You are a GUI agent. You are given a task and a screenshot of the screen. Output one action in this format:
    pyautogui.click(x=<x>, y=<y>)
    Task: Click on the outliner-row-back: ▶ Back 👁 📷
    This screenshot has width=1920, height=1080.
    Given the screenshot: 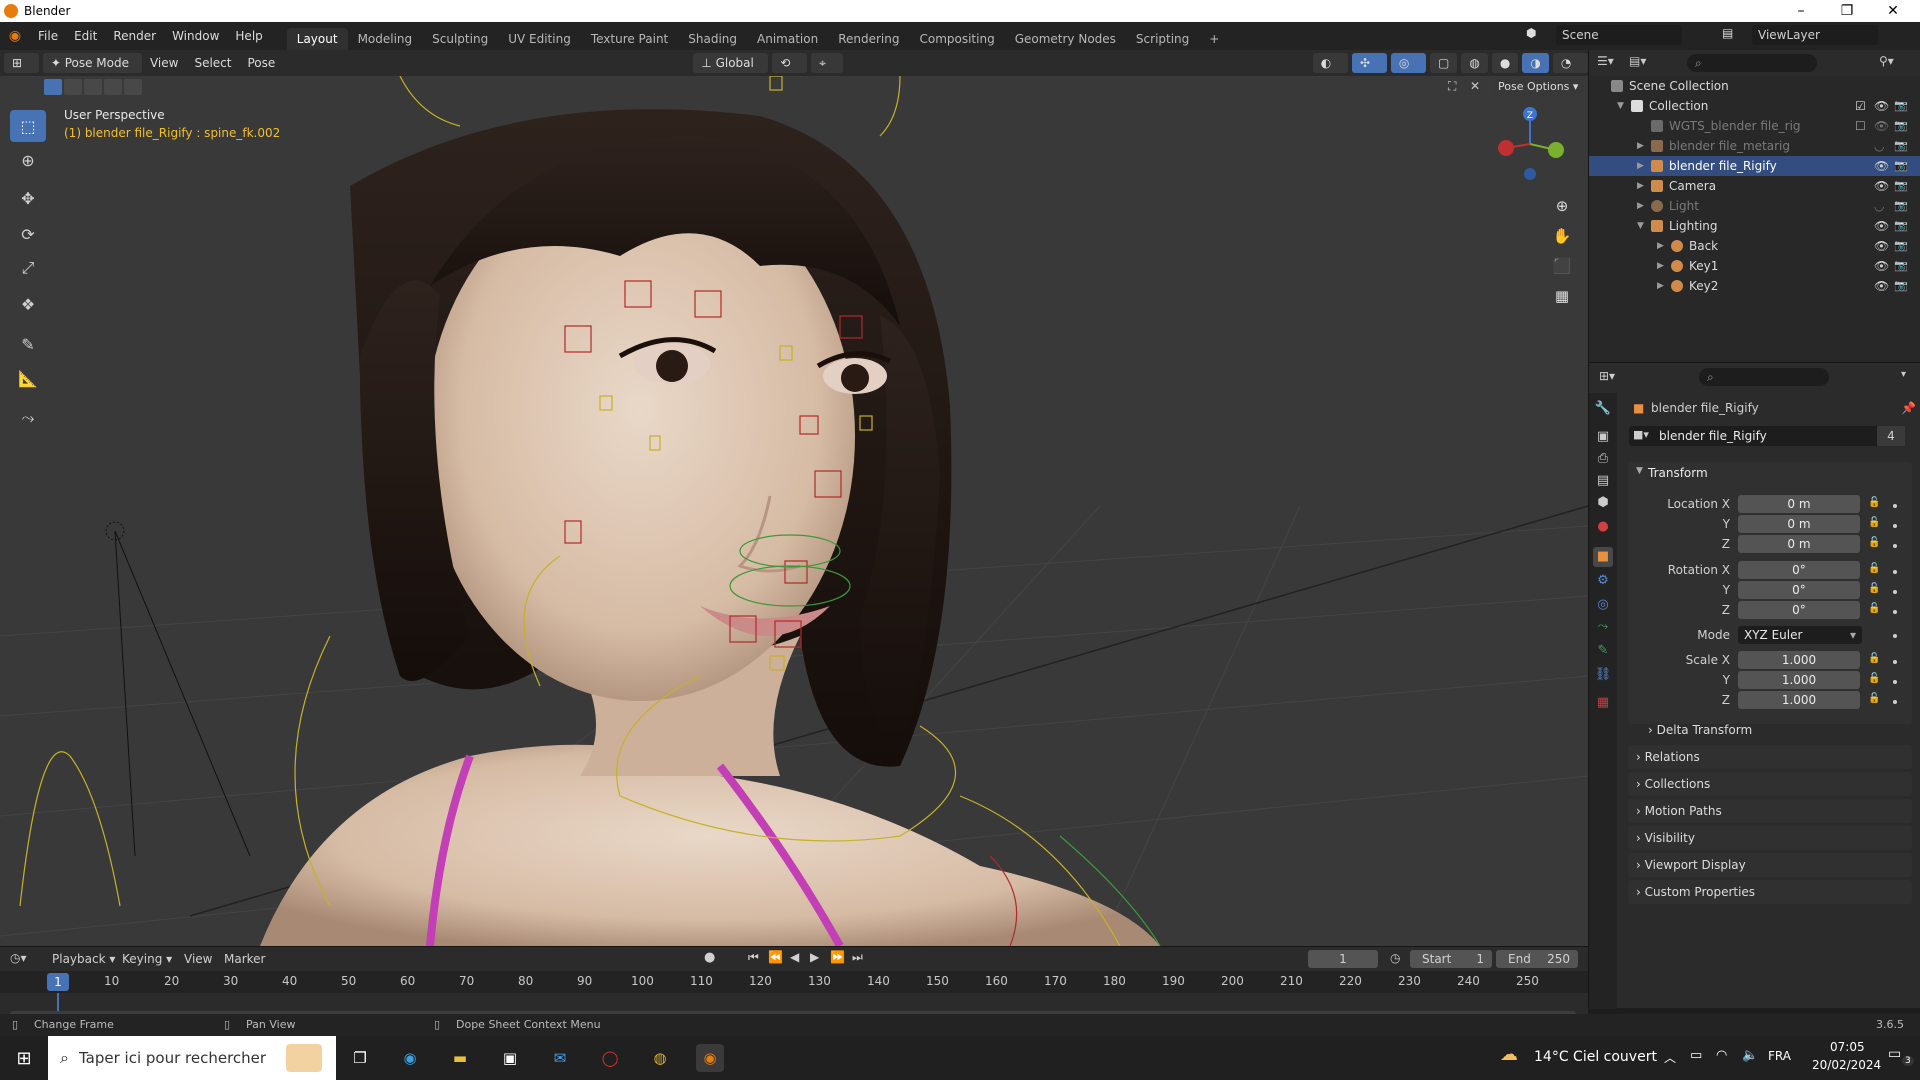 What is the action you would take?
    pyautogui.click(x=1754, y=246)
    